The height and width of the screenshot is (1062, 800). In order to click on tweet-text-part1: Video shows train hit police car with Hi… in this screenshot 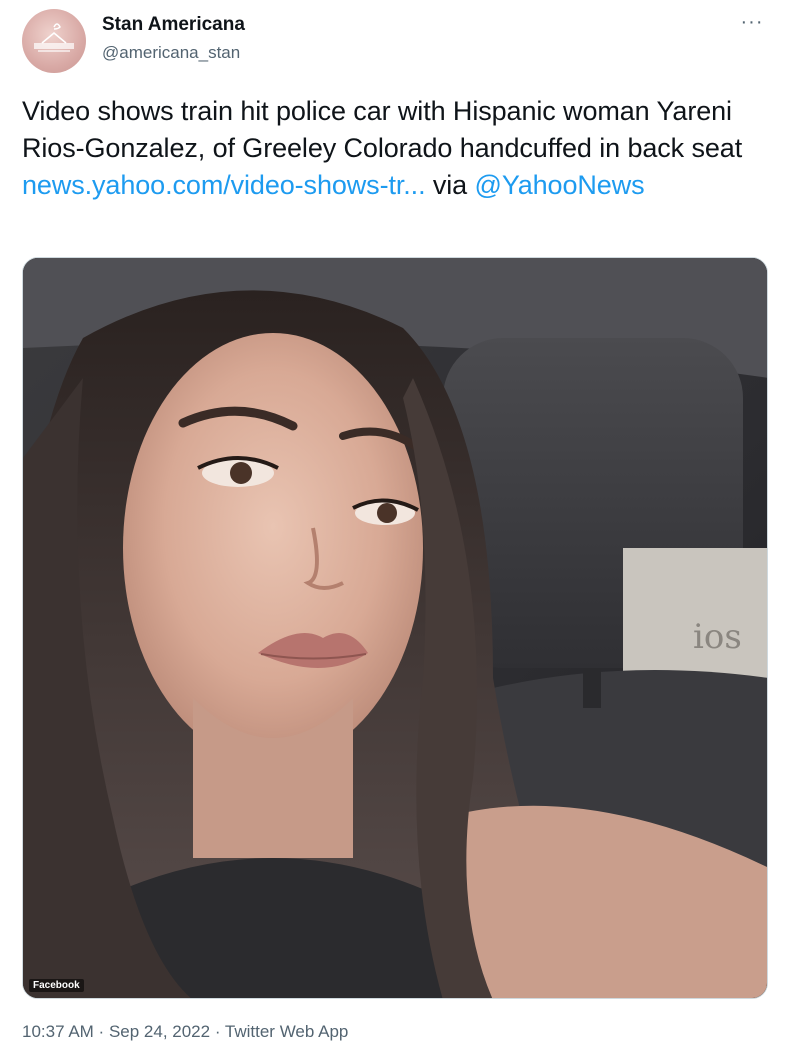, I will do `click(382, 129)`.